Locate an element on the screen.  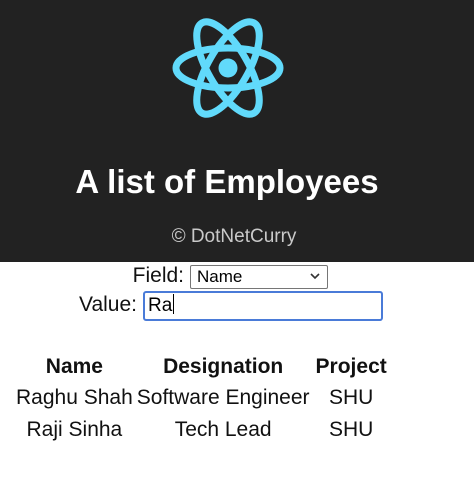
column-header-project: Project is located at coordinates (351, 366).